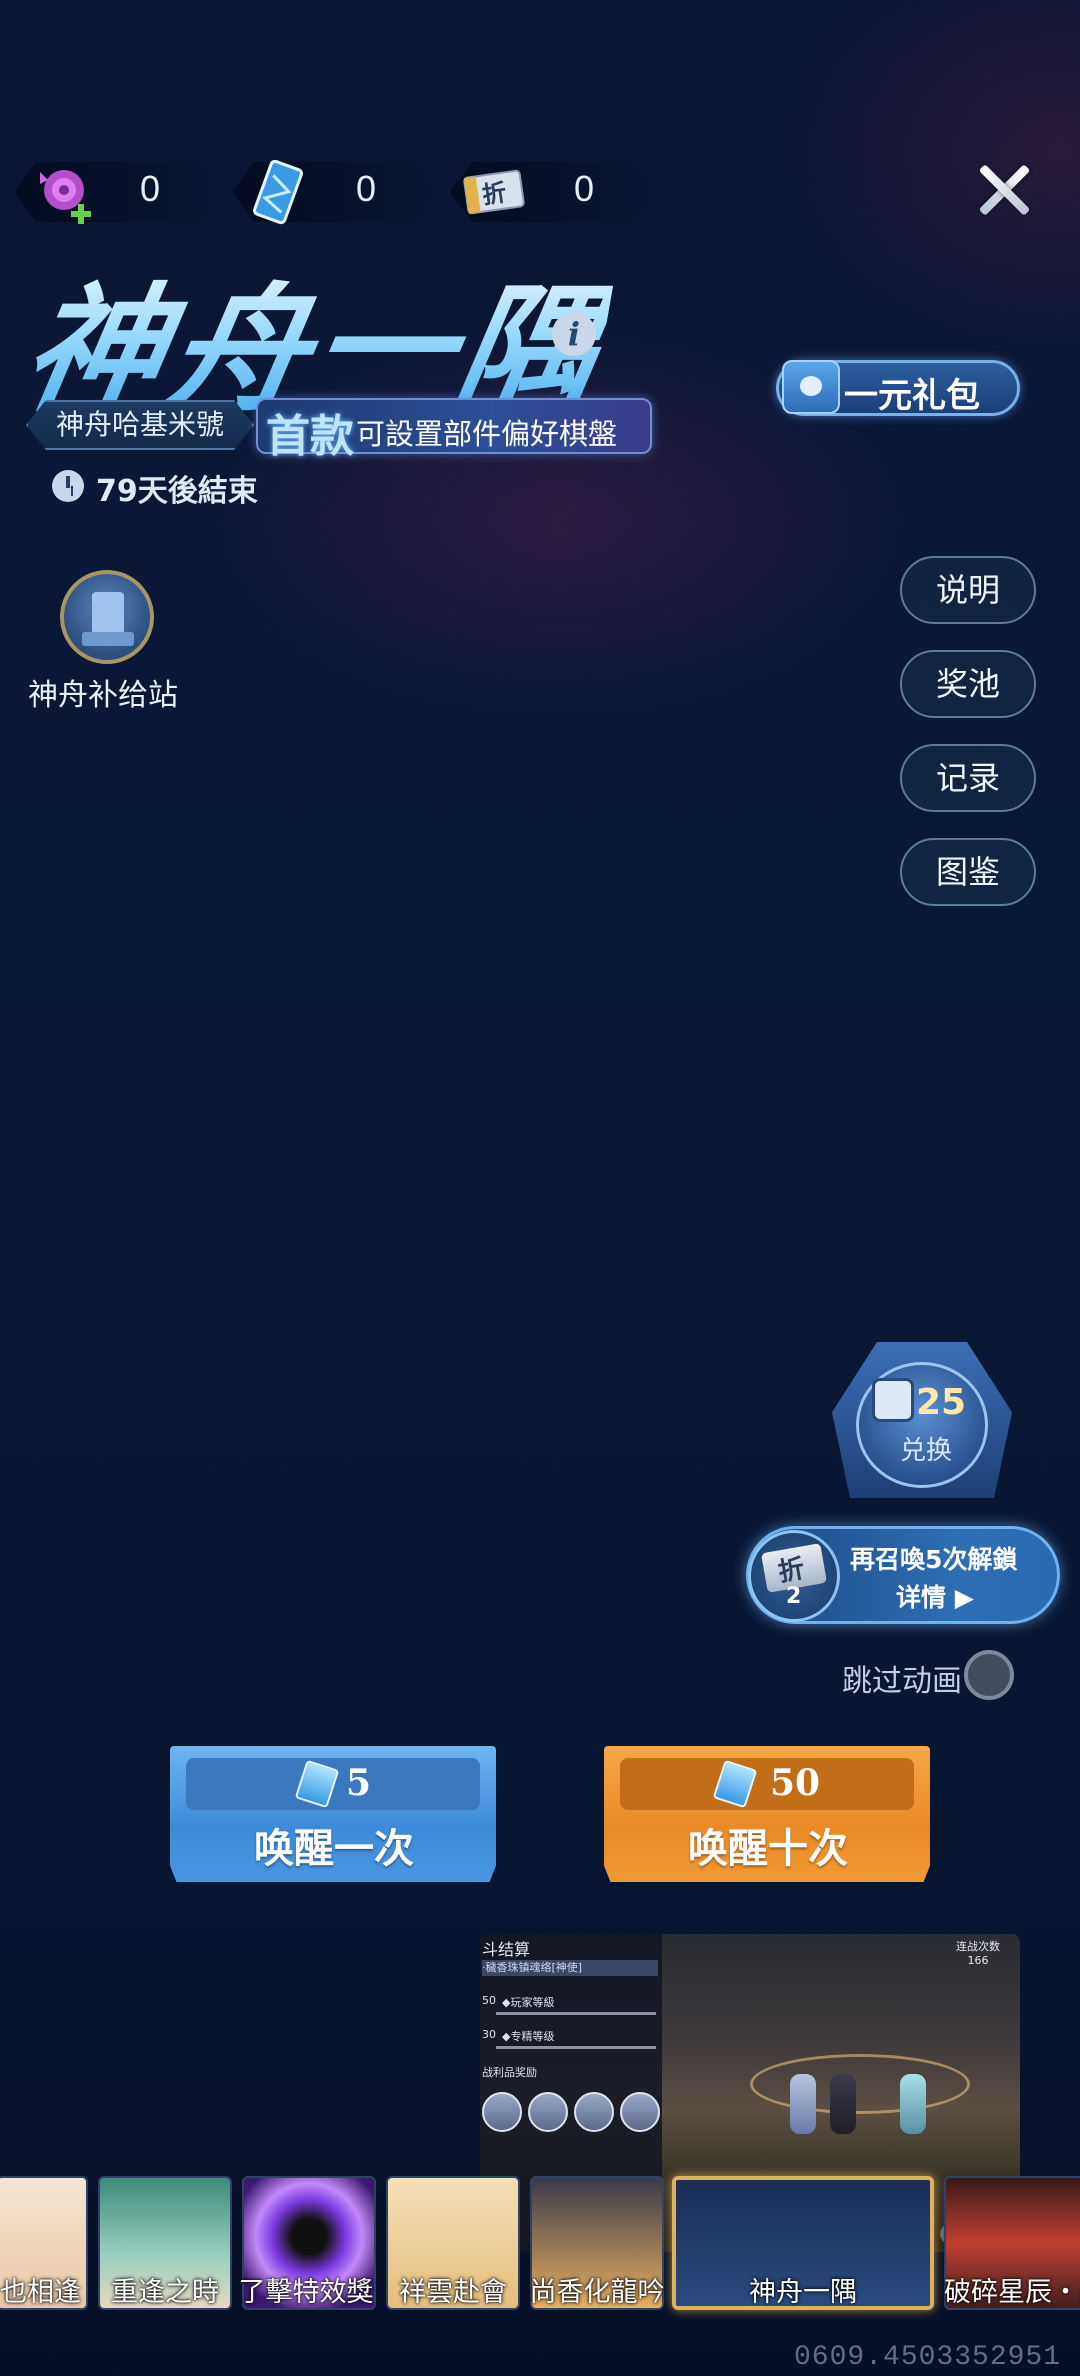 The image size is (1080, 2376). I want to click on preview-row1-bar, so click(576, 2013).